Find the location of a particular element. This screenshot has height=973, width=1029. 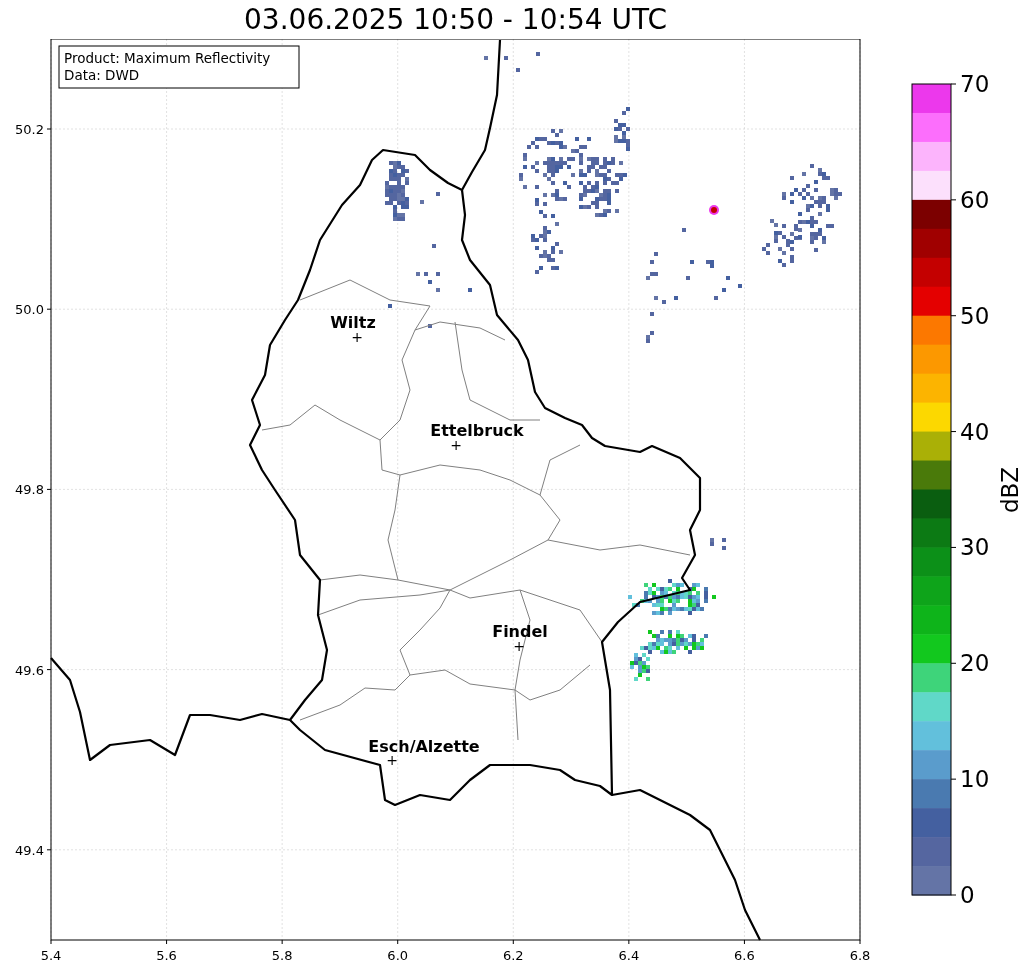

colorbar-tick-label: 40 is located at coordinates (975, 431).